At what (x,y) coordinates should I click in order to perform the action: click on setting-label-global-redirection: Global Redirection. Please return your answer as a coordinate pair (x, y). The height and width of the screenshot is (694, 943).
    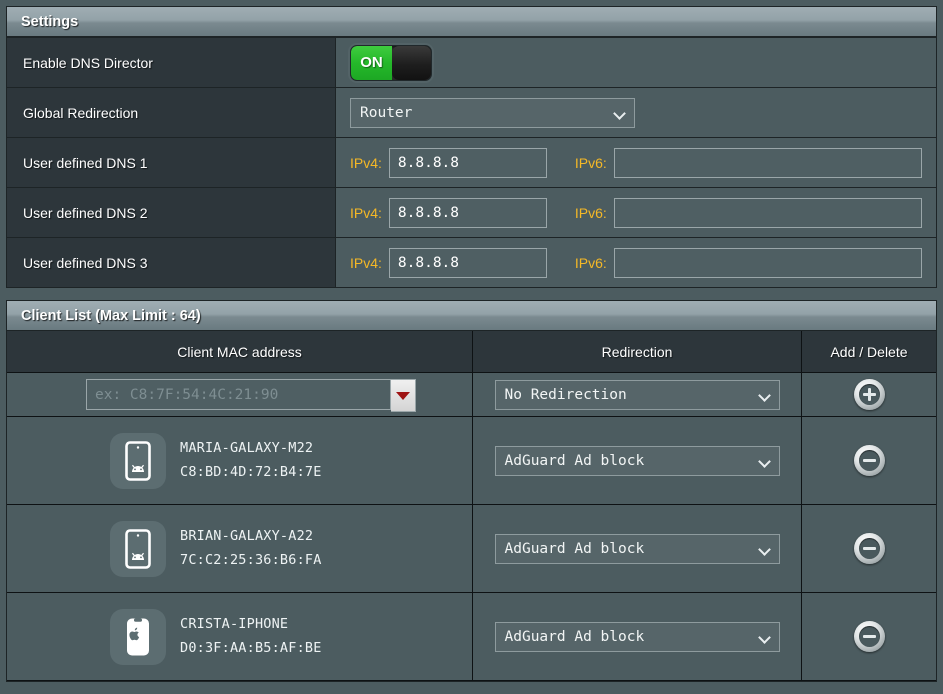
    Looking at the image, I should click on (171, 112).